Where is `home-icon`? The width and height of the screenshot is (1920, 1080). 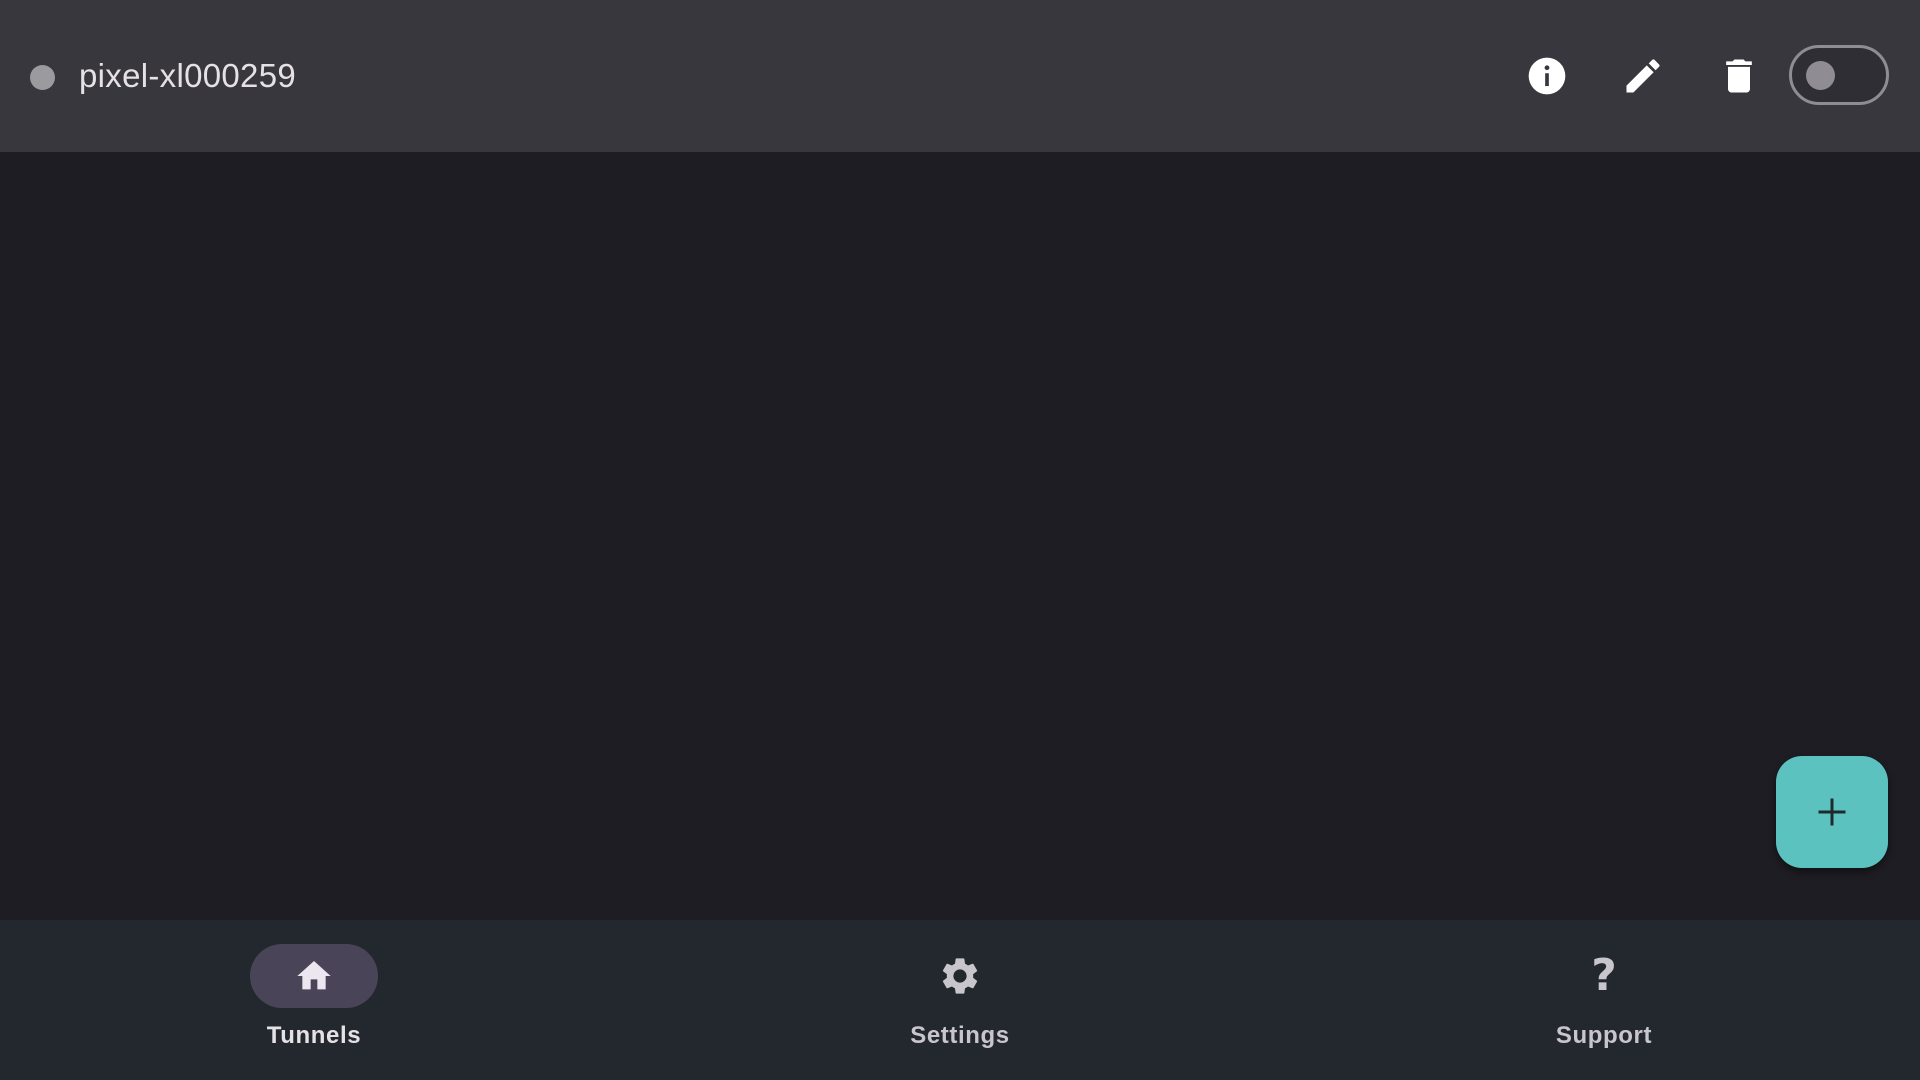
home-icon is located at coordinates (314, 975).